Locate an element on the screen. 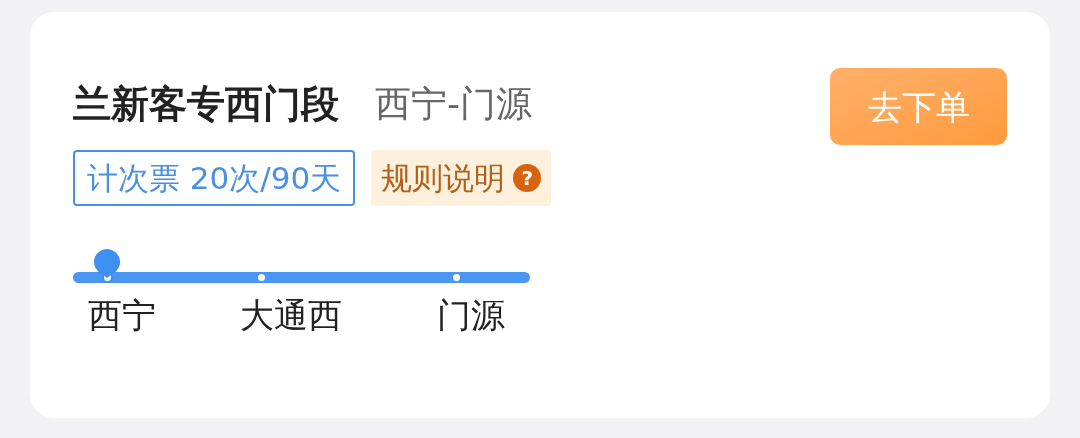  station-name: 西宁 is located at coordinates (122, 315).